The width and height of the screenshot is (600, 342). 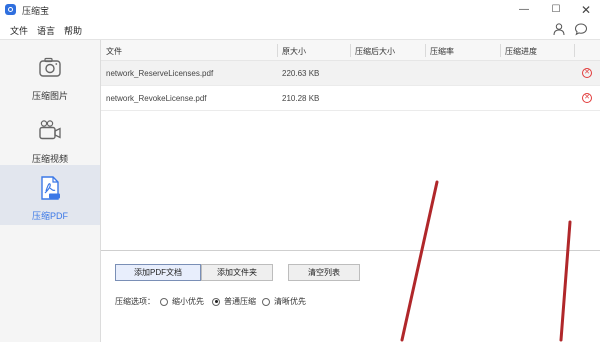 What do you see at coordinates (300, 9) in the screenshot?
I see `title-bar: 压缩宝 — ☐ ✕` at bounding box center [300, 9].